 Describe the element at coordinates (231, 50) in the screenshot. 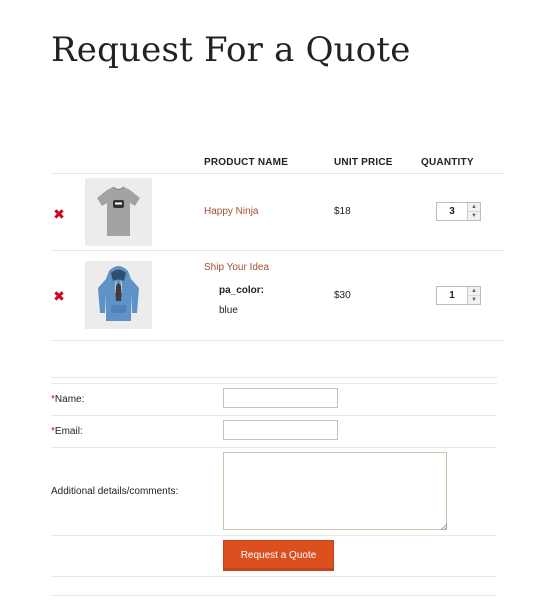

I see `page-title: Request For a Quote` at that location.